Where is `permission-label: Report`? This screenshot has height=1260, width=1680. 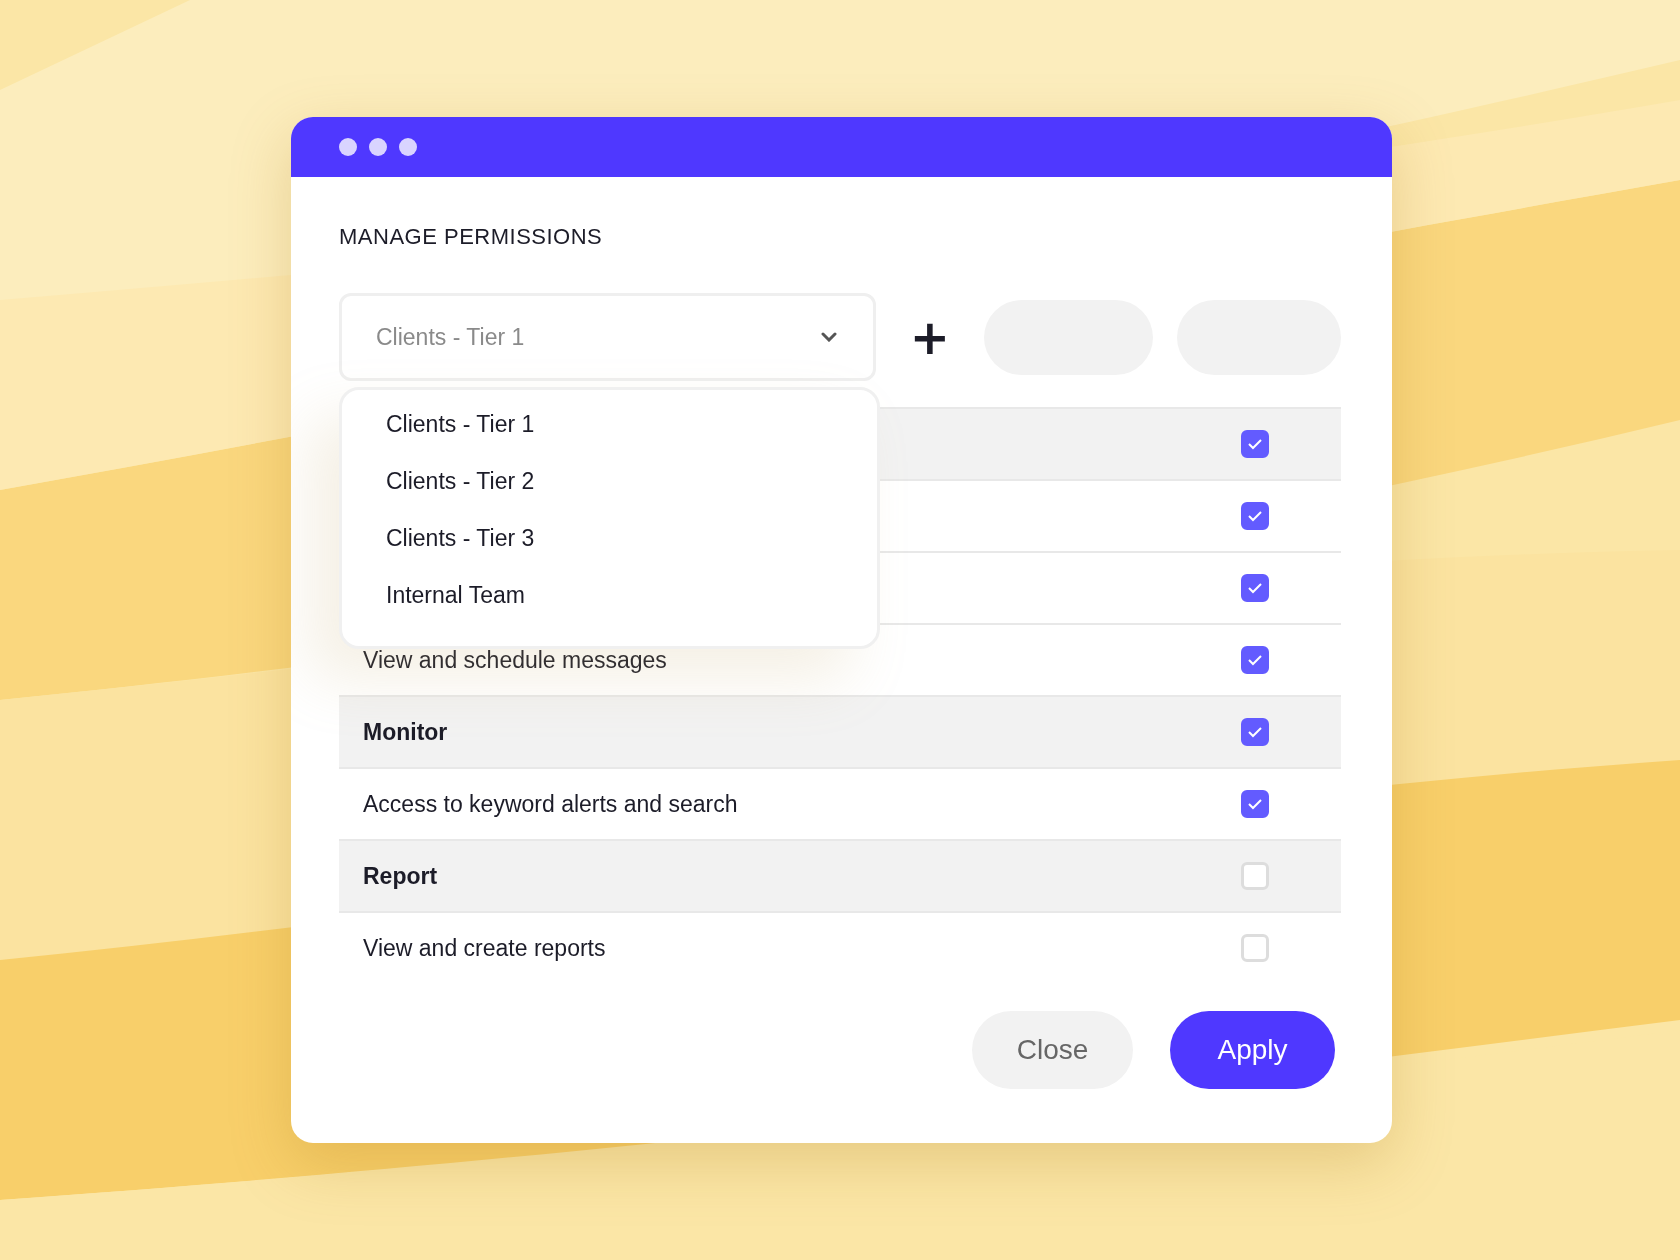 permission-label: Report is located at coordinates (400, 876).